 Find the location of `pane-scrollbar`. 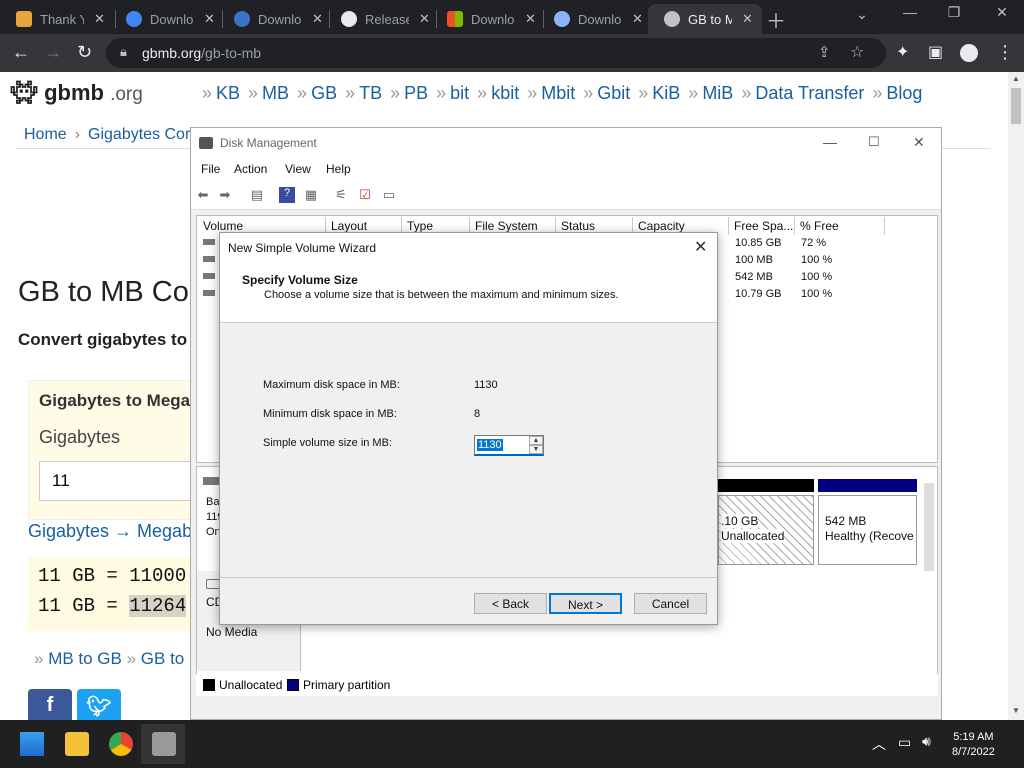

pane-scrollbar is located at coordinates (929, 527).